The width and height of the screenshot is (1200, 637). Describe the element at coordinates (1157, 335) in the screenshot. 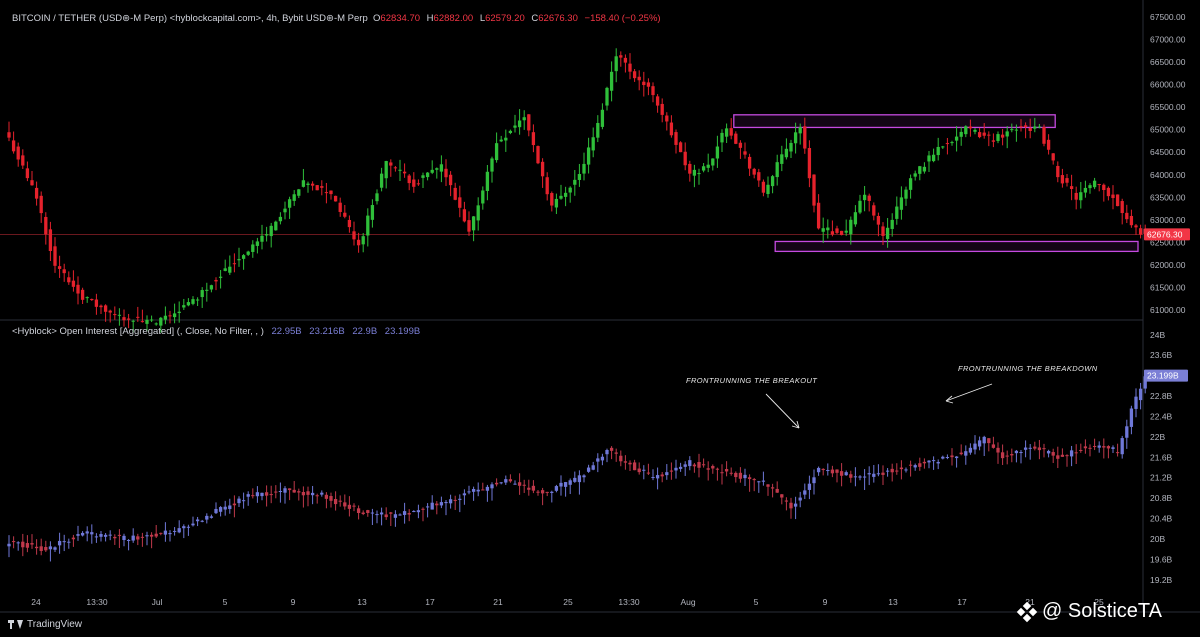

I see `oi-tick-label: 24B` at that location.